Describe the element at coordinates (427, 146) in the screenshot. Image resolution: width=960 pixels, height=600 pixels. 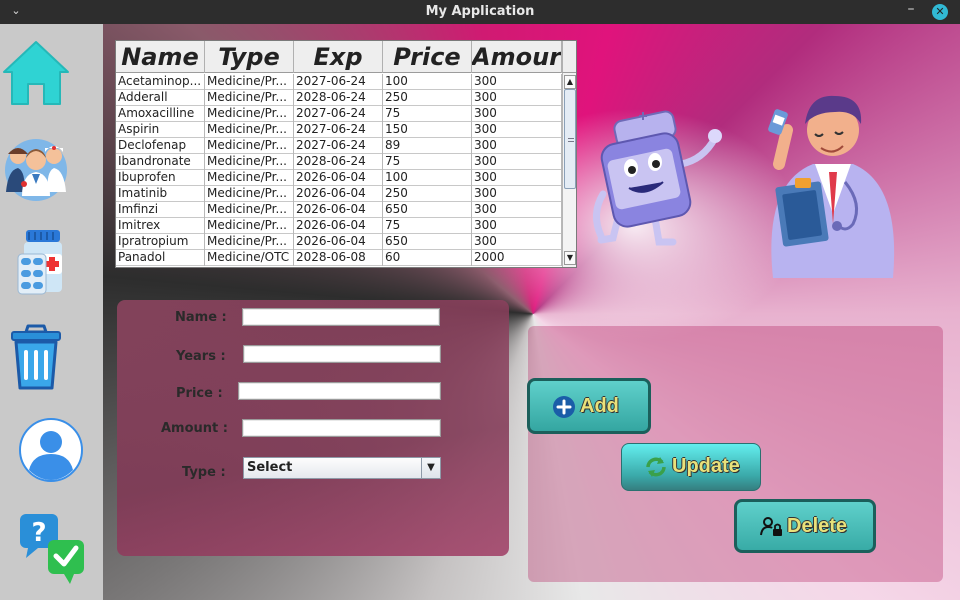
I see `table-cell: 89` at that location.